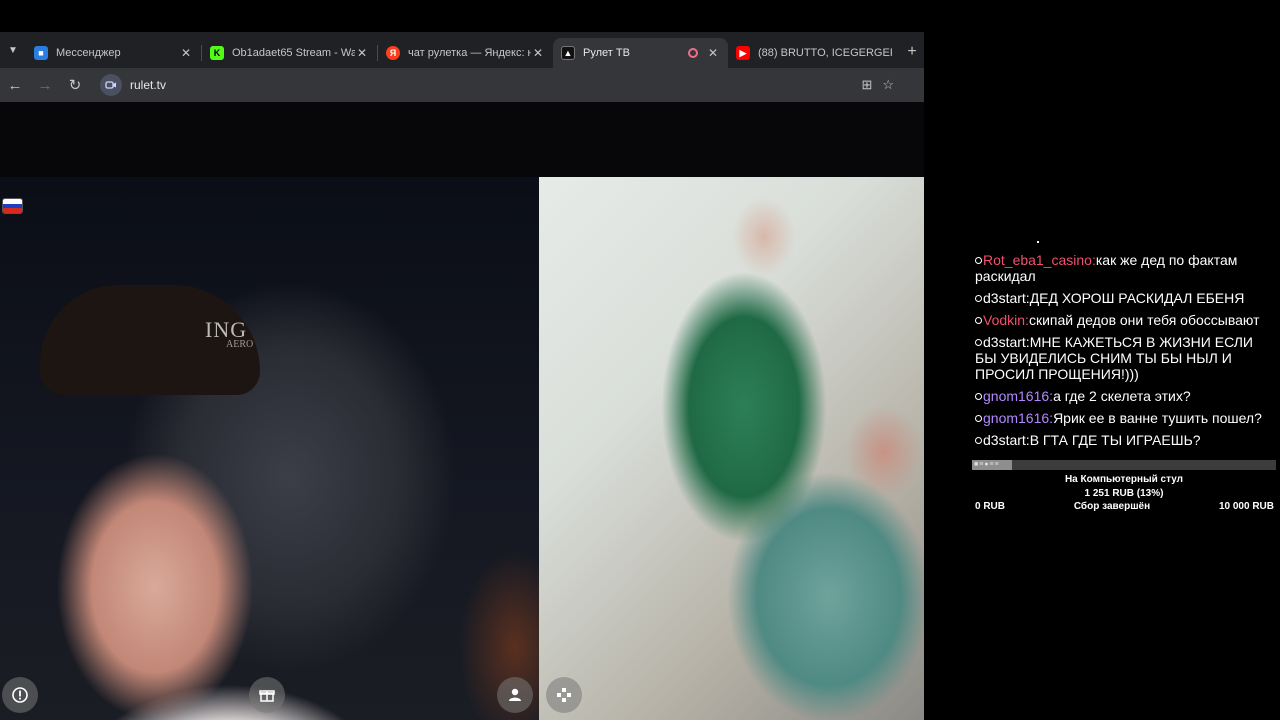 The height and width of the screenshot is (720, 1280). What do you see at coordinates (1112, 506) in the screenshot?
I see `donation-status: Сбор завершён` at bounding box center [1112, 506].